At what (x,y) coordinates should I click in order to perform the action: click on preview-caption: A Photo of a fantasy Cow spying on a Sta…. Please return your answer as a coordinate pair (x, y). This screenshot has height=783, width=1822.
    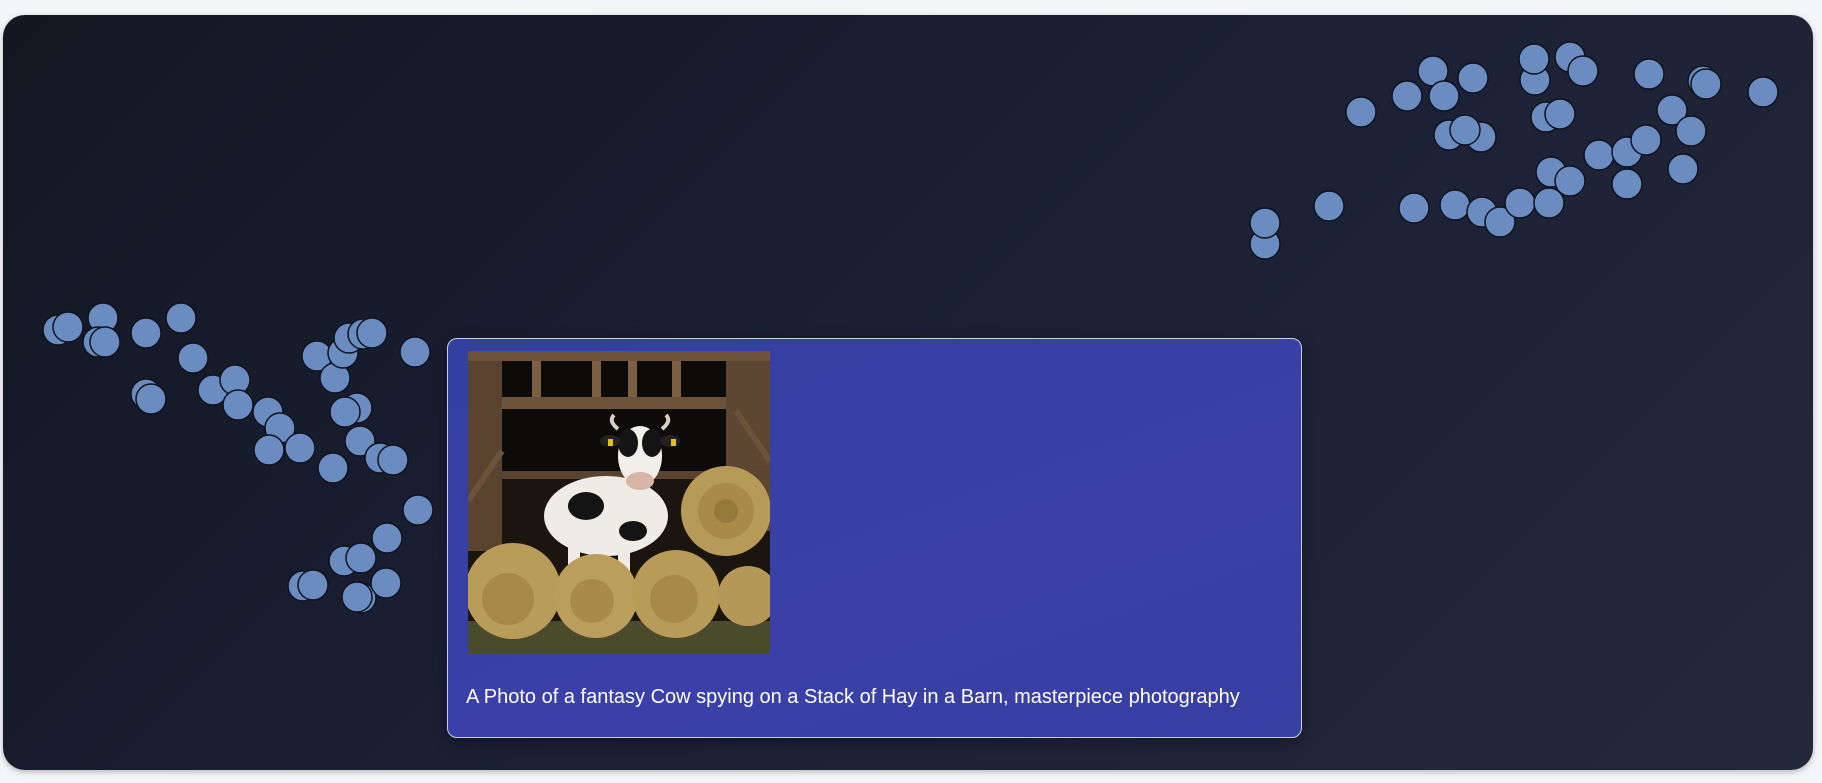
    Looking at the image, I should click on (853, 697).